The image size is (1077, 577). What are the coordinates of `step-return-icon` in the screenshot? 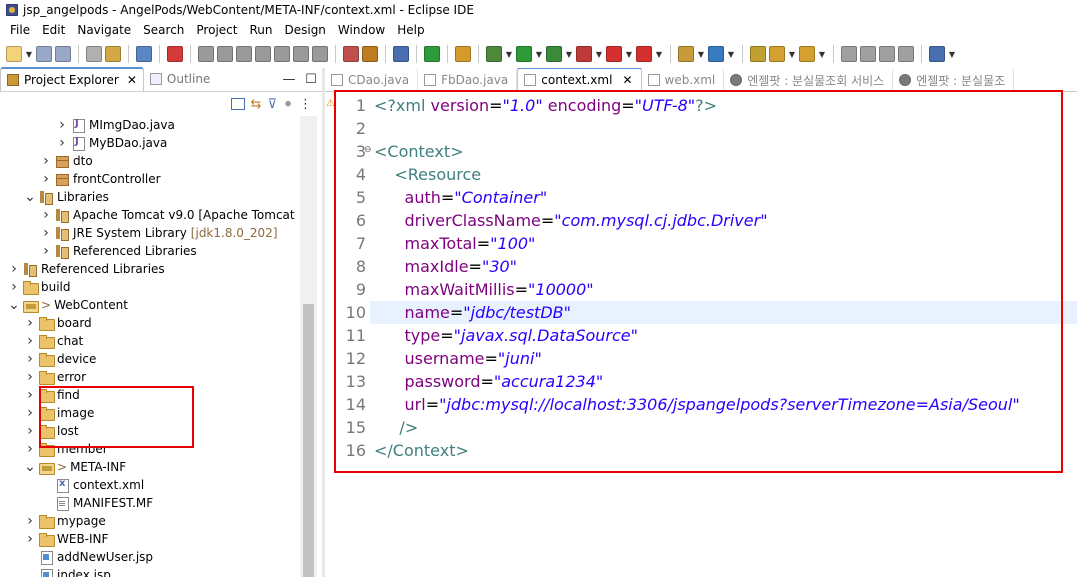 It's located at (320, 54).